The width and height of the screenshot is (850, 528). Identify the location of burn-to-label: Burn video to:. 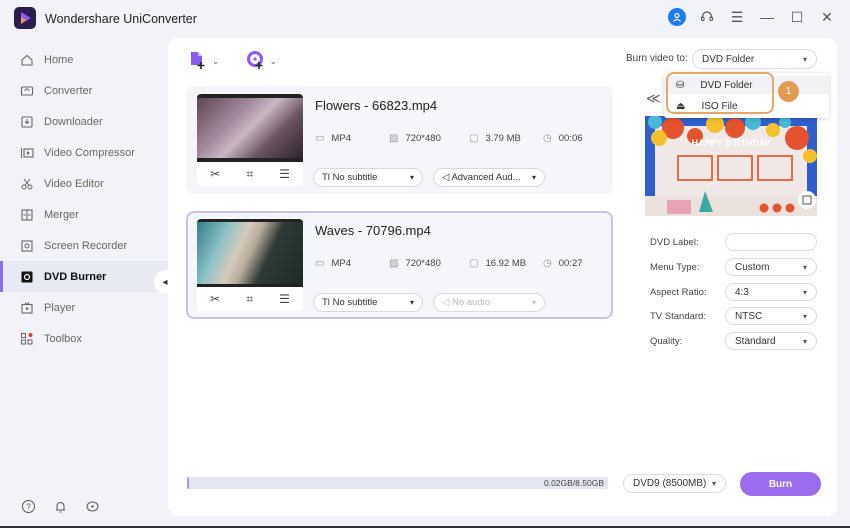
(657, 58).